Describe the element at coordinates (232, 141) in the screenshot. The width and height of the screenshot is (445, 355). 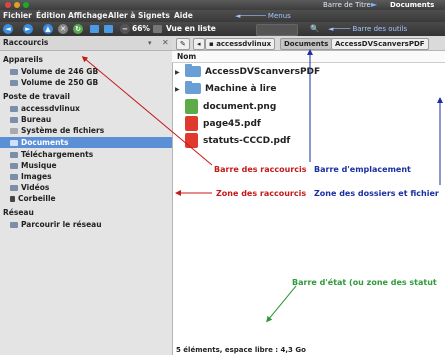
I see `list-item: statuts-CCCD.pdf` at that location.